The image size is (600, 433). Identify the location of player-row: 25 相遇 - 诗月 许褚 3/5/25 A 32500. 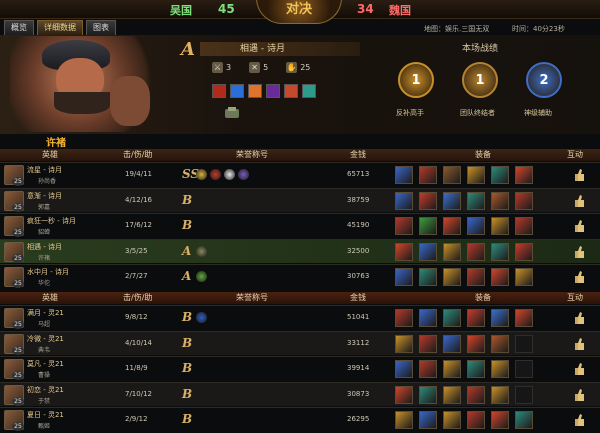
(300, 250).